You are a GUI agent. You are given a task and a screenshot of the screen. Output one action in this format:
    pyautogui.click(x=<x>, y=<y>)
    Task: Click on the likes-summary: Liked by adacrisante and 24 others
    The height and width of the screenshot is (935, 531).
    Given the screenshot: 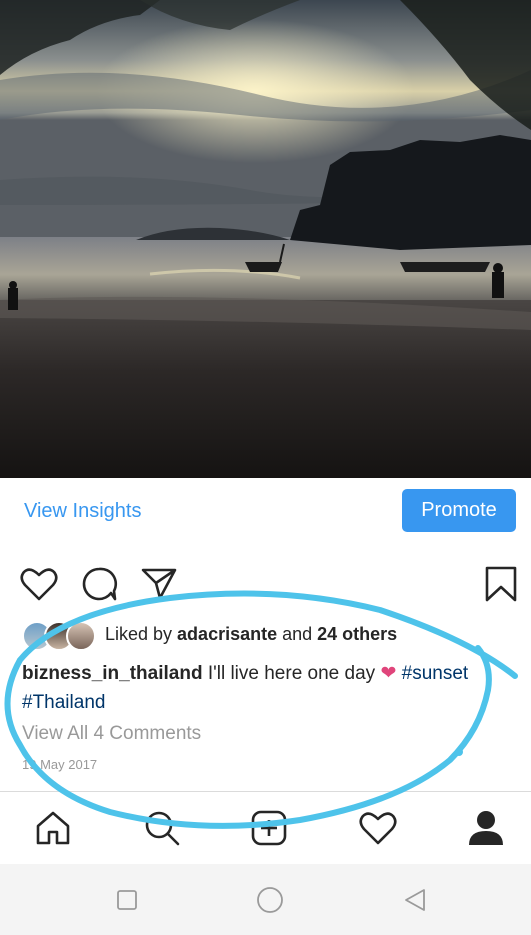 What is the action you would take?
    pyautogui.click(x=272, y=635)
    